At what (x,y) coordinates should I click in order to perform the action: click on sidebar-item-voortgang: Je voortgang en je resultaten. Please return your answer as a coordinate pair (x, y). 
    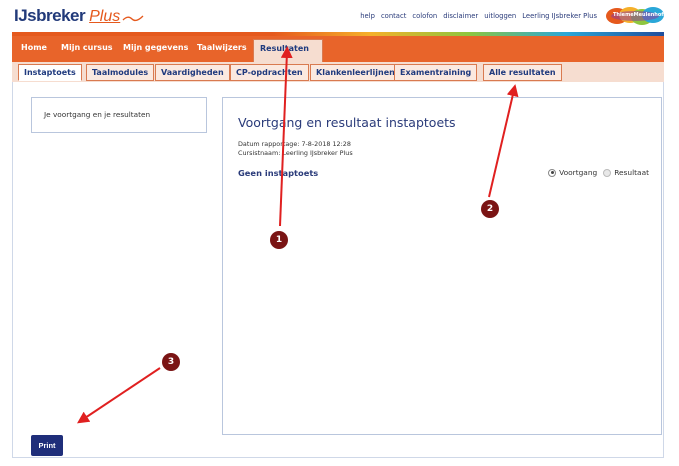
    Looking at the image, I should click on (97, 114).